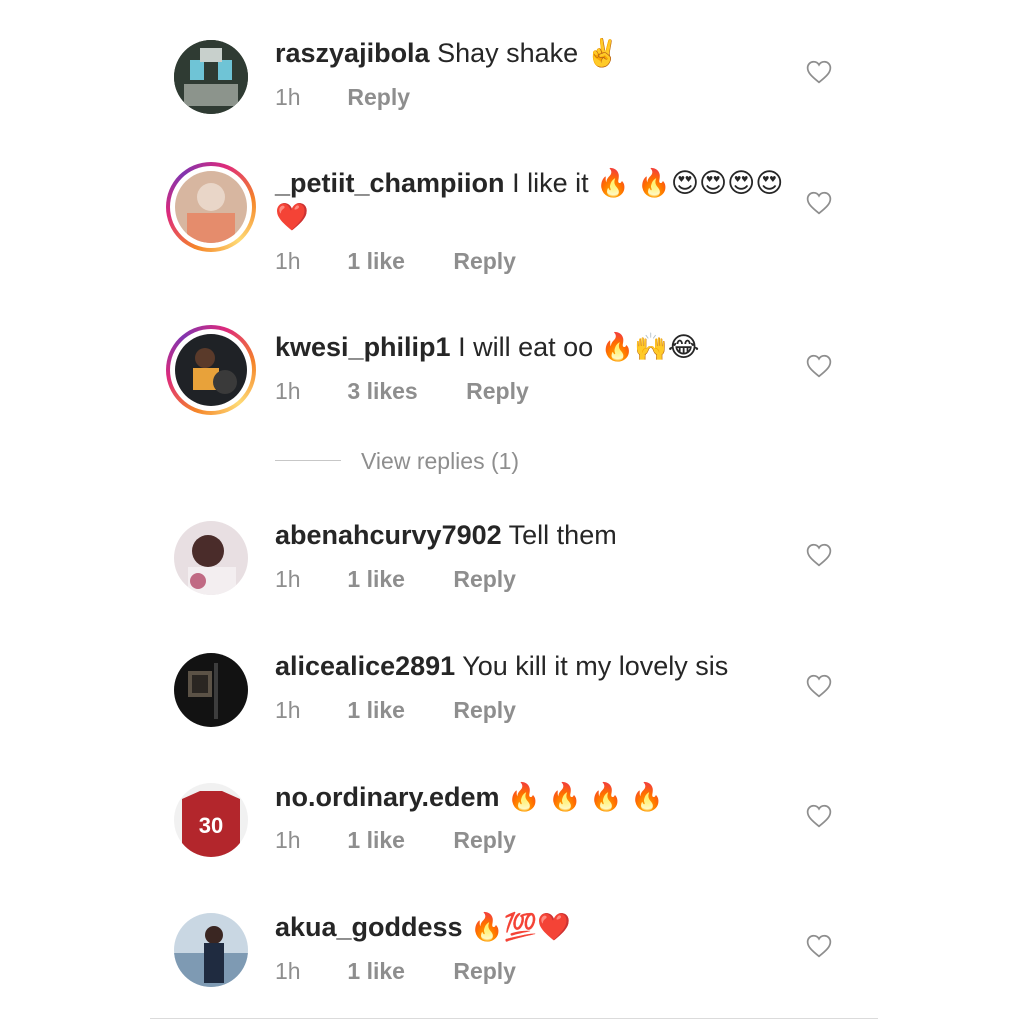  Describe the element at coordinates (211, 825) in the screenshot. I see `jersey-number: 30` at that location.